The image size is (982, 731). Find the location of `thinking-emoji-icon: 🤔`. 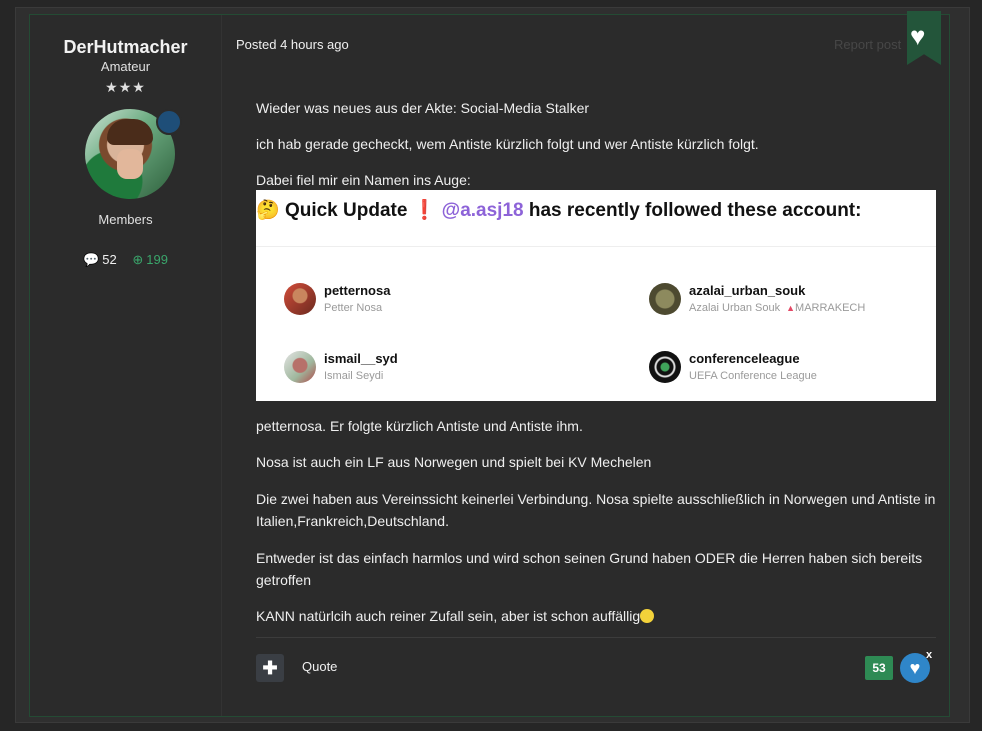

thinking-emoji-icon: 🤔 is located at coordinates (268, 210).